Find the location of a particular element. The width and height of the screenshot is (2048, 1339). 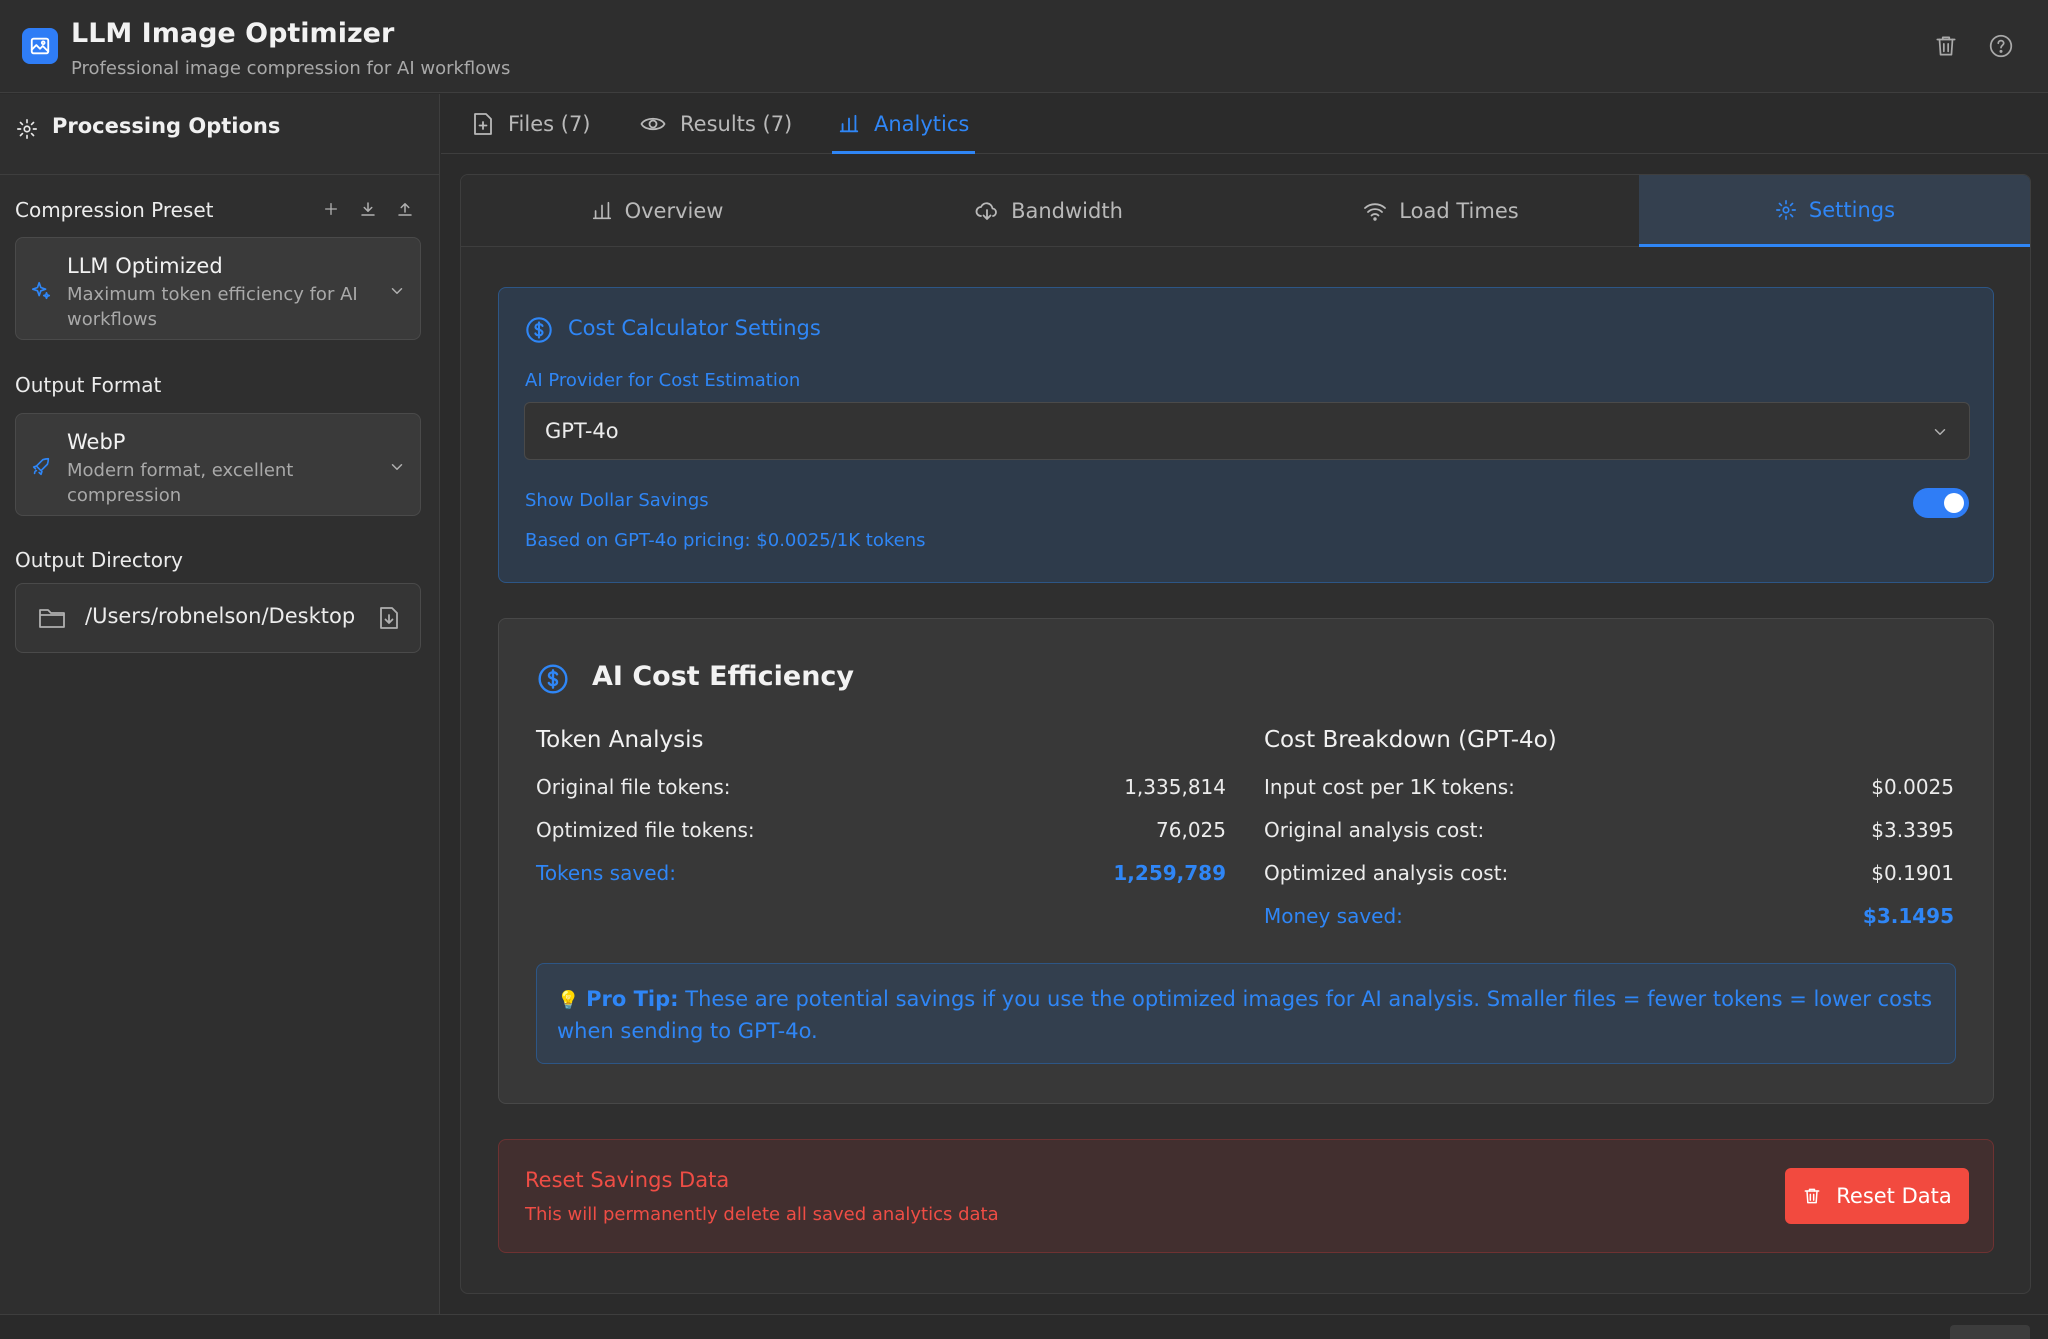

efficiency-title: AI Cost Efficiency is located at coordinates (723, 676).